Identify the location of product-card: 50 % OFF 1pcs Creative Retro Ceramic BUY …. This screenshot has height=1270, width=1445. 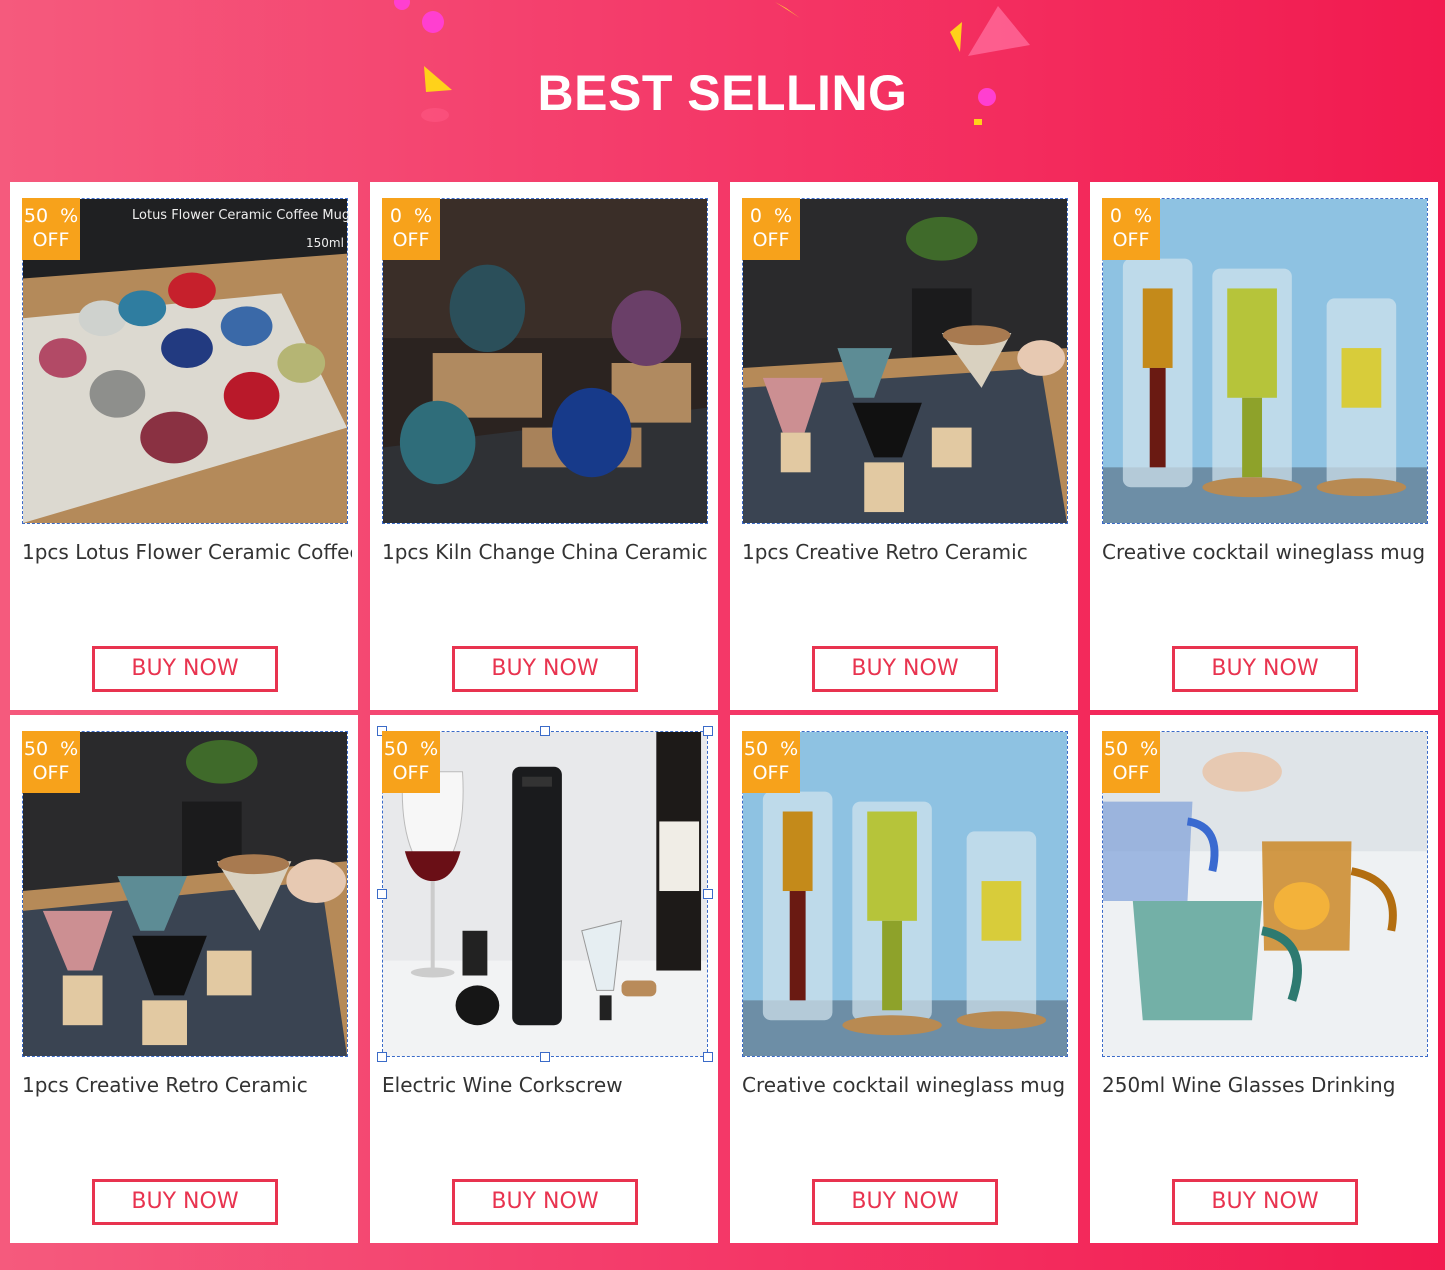
(184, 979).